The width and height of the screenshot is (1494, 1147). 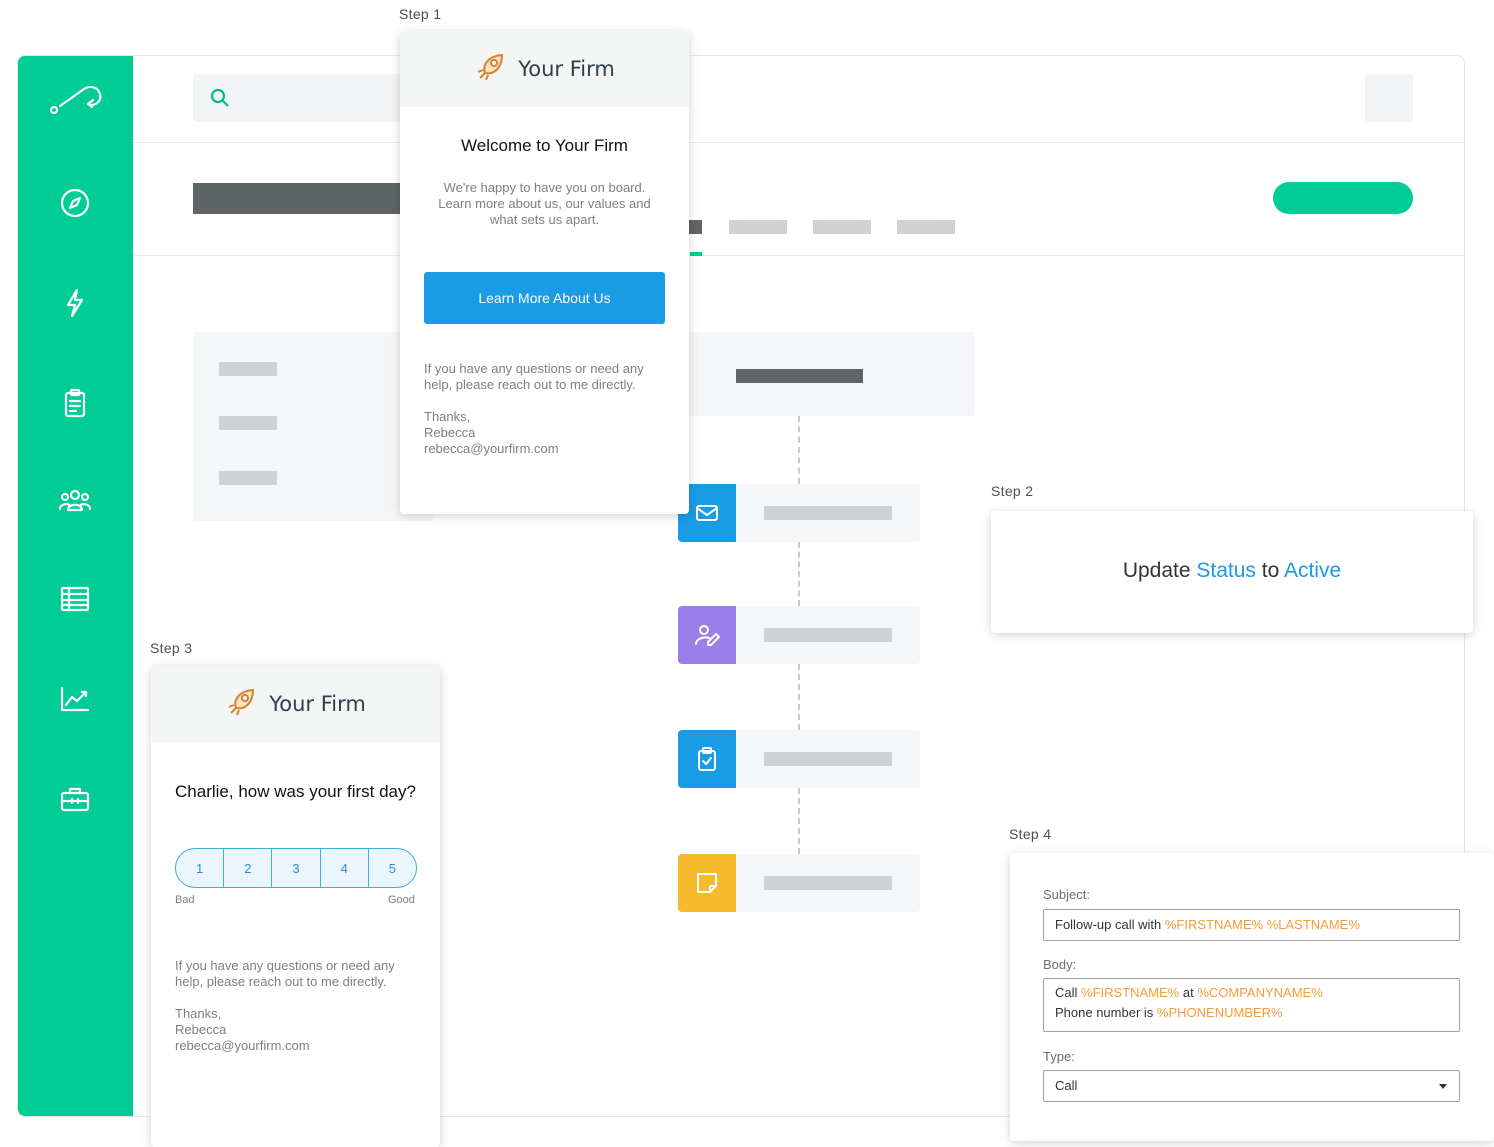 I want to click on email-signature-name: Rebecca, so click(x=450, y=432).